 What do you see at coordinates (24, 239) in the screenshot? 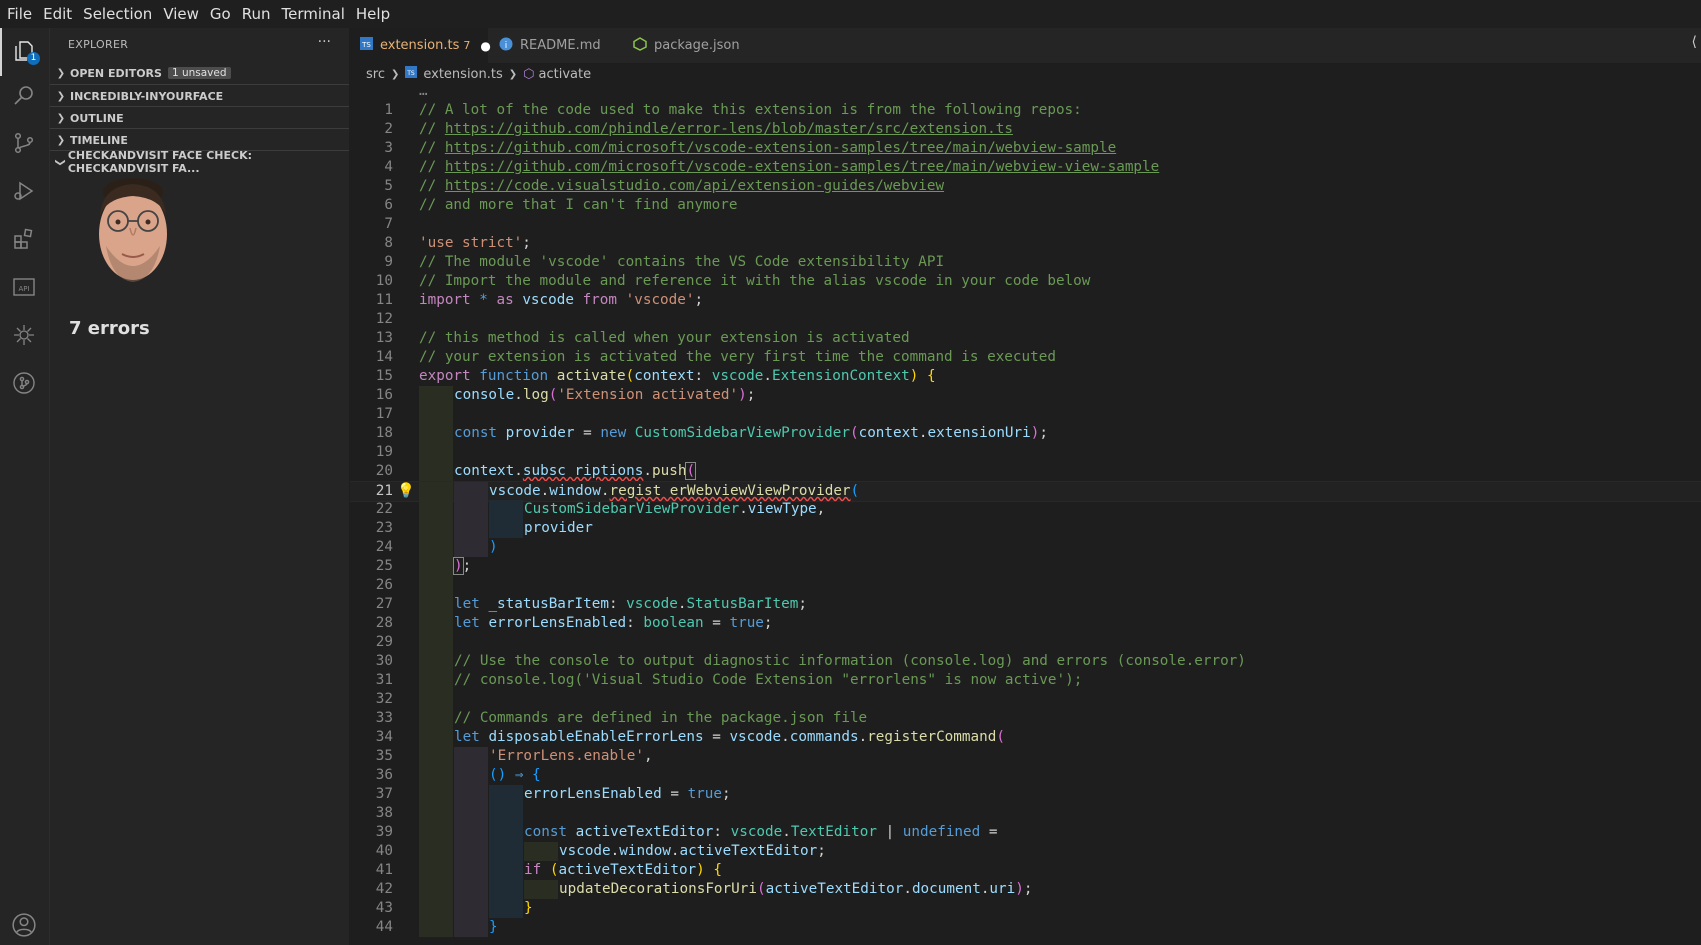
I see `extensions-icon` at bounding box center [24, 239].